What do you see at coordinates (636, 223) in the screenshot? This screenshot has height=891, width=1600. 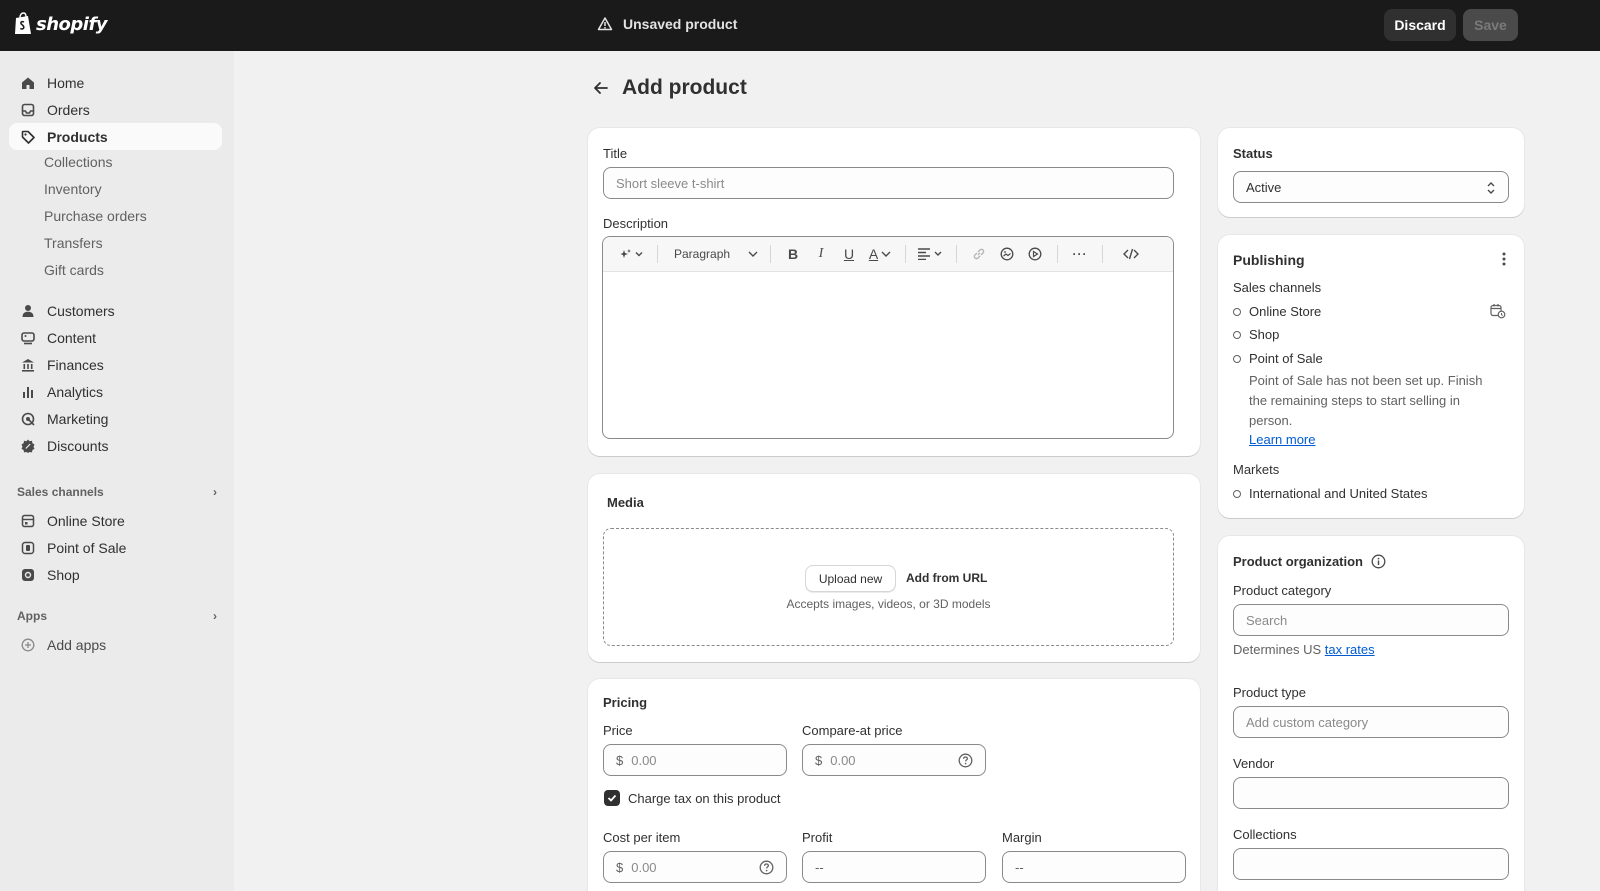 I see `description-label: Description` at bounding box center [636, 223].